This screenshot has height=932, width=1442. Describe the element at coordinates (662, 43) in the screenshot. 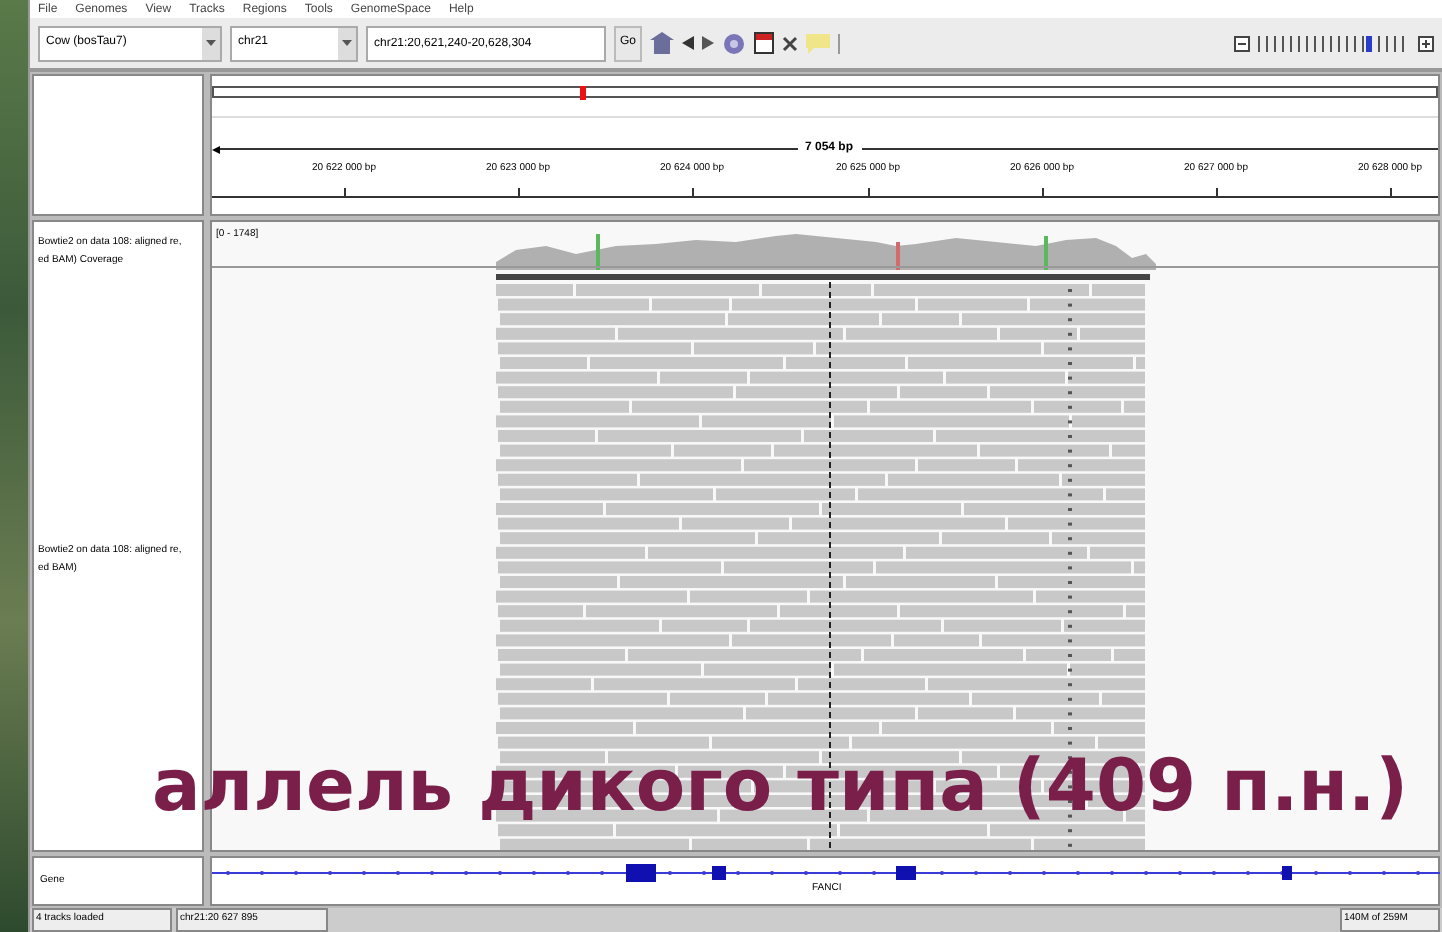

I see `home-icon` at that location.